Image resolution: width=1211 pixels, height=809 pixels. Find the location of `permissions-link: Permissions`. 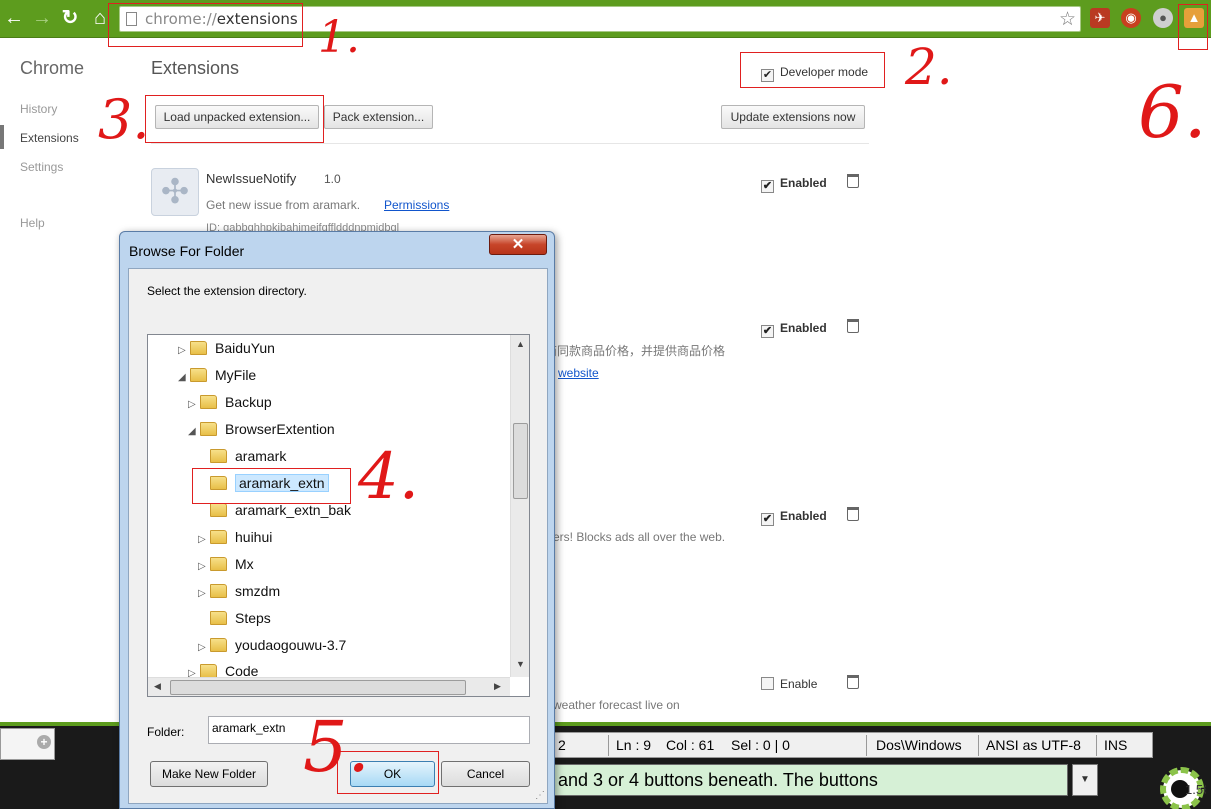

permissions-link: Permissions is located at coordinates (416, 205).